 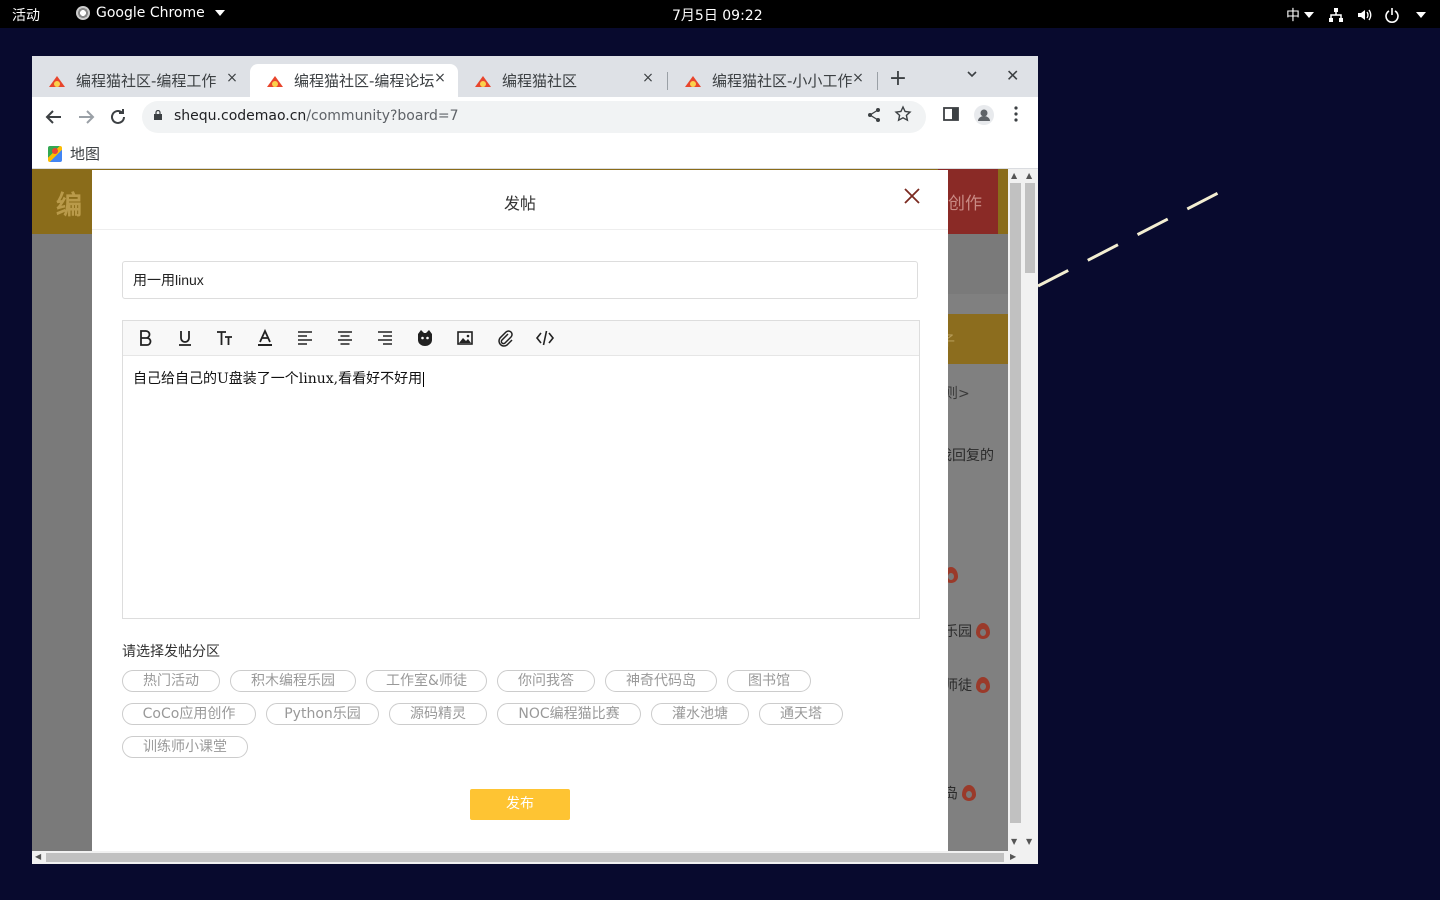 I want to click on tab-3: 编程猫社区 ×, so click(x=562, y=80).